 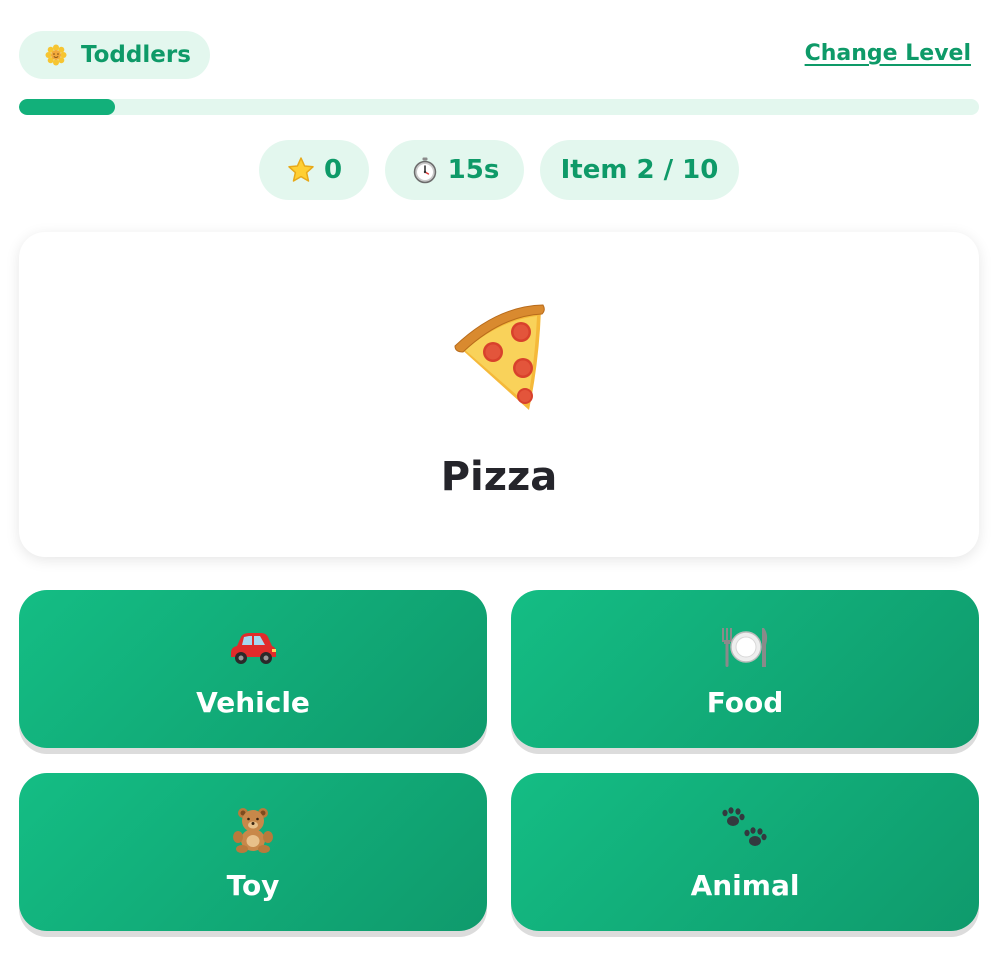 What do you see at coordinates (473, 170) in the screenshot?
I see `timer-value: 15s` at bounding box center [473, 170].